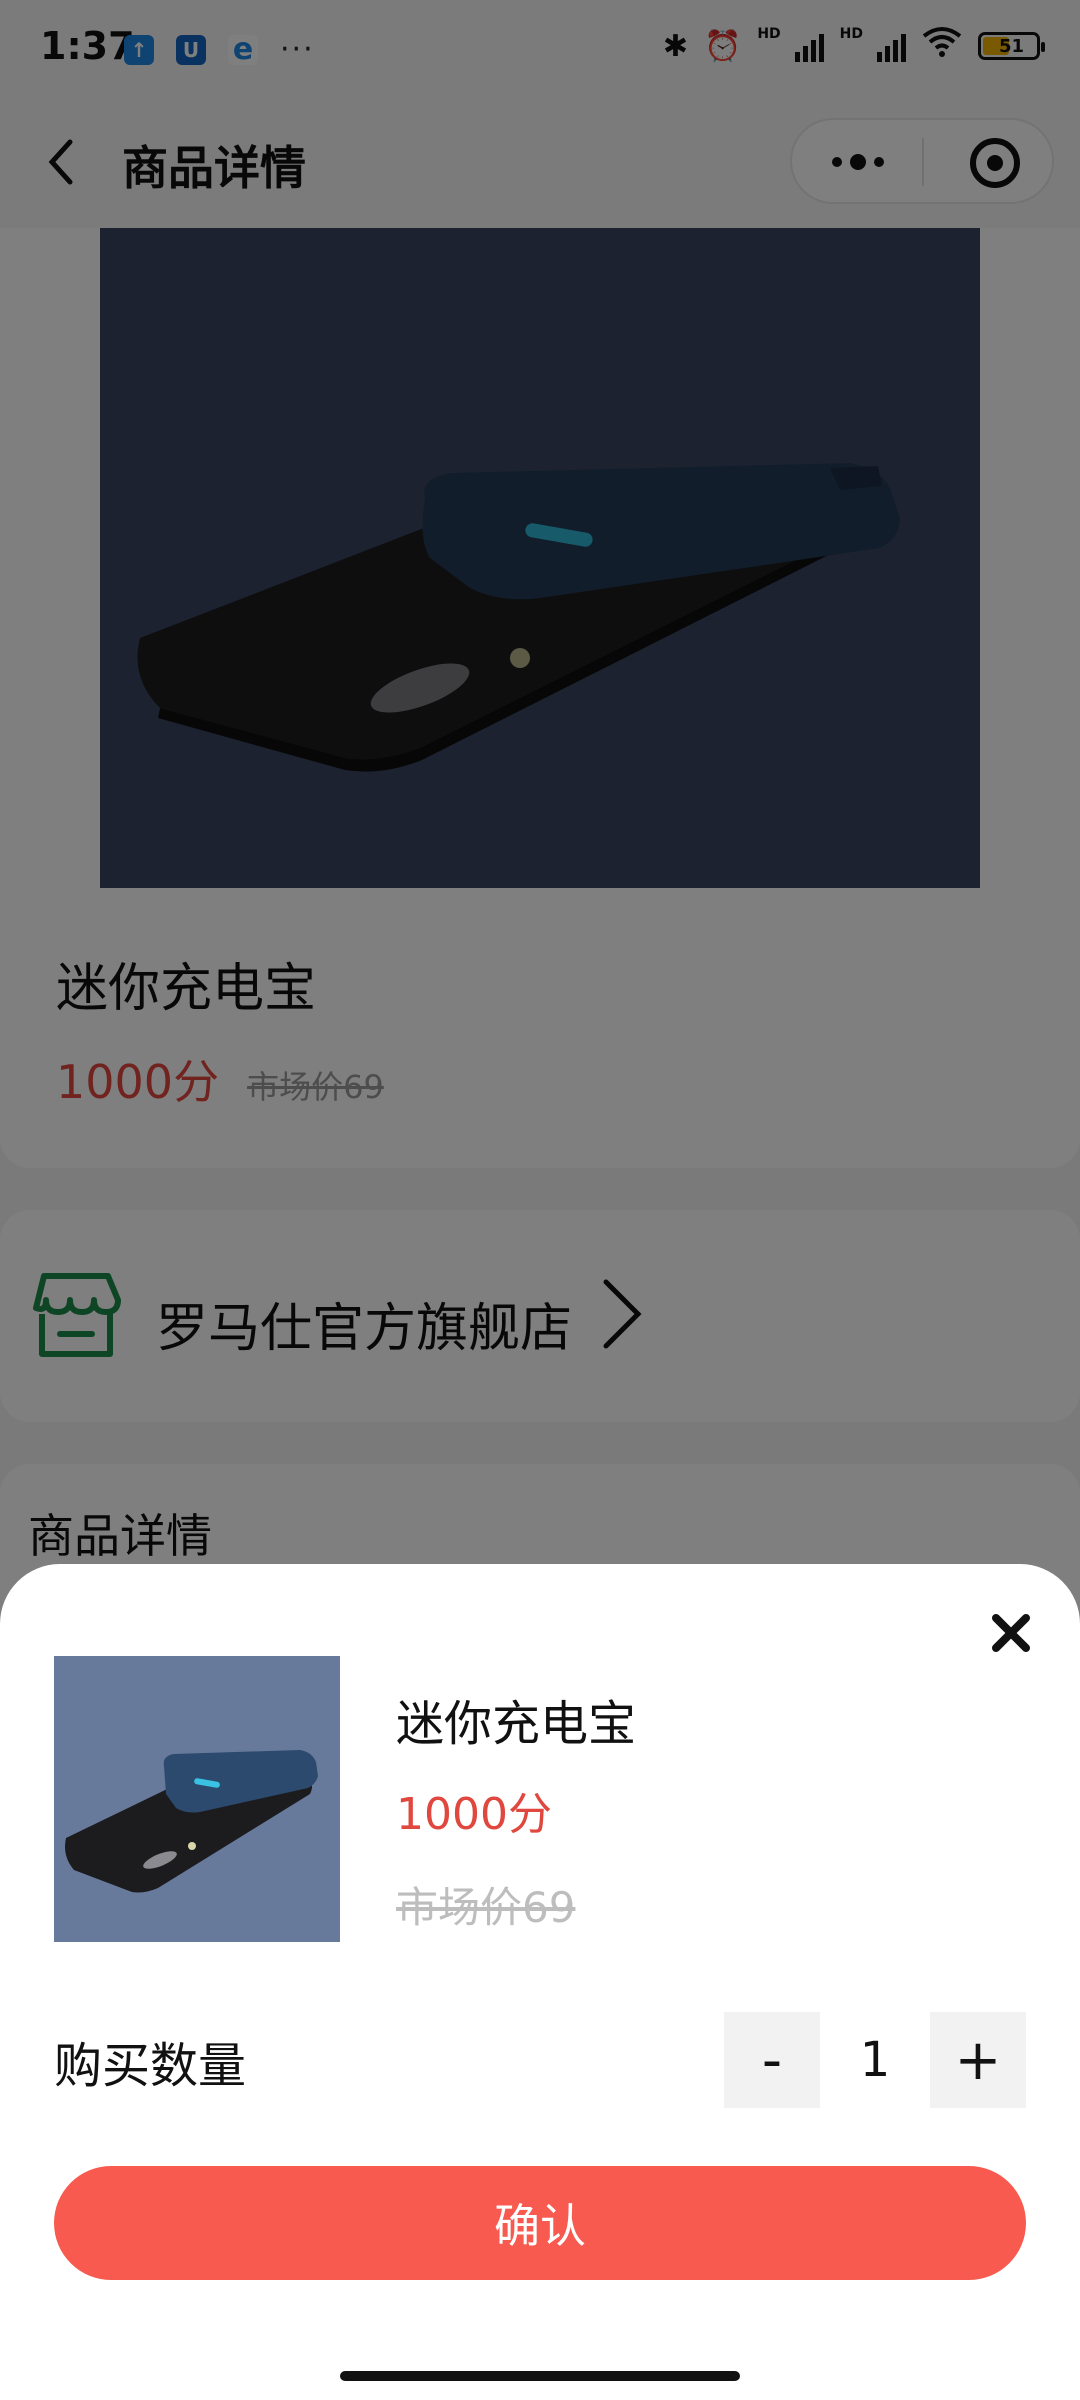 This screenshot has width=1080, height=2400. I want to click on close-icon, so click(1011, 1633).